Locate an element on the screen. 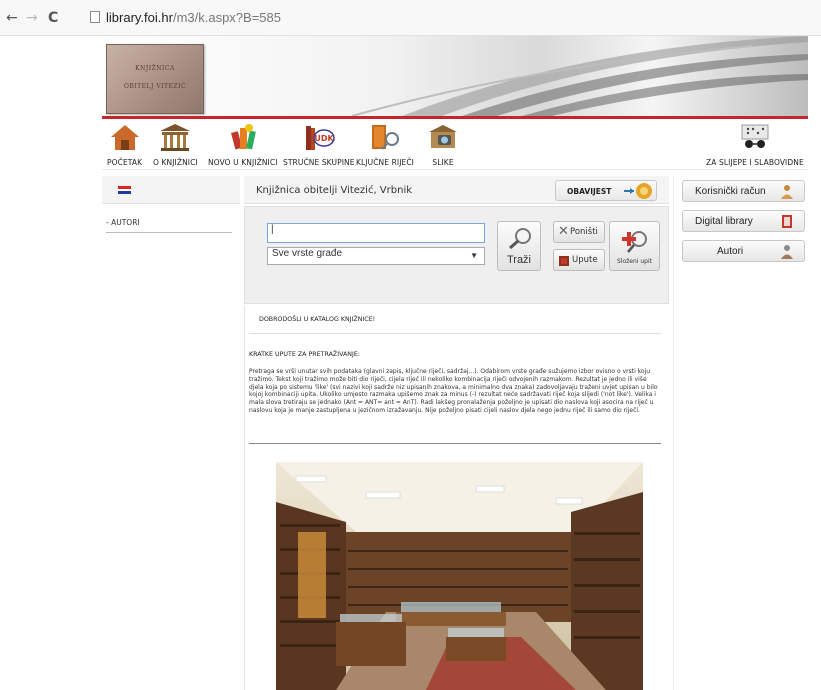 The height and width of the screenshot is (690, 821). braille-glasses-icon is located at coordinates (755, 136).